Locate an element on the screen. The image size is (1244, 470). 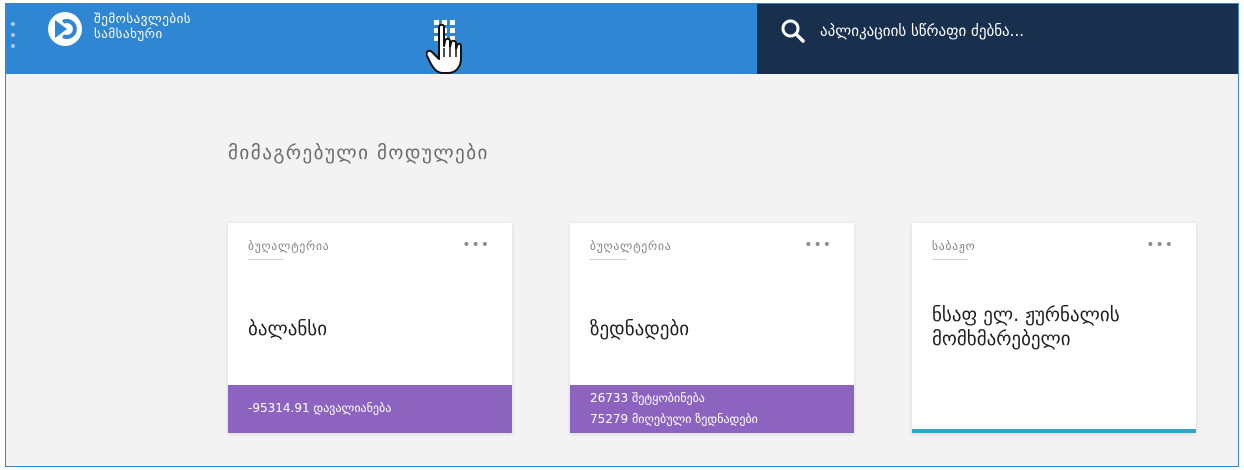
search-bar is located at coordinates (997, 39).